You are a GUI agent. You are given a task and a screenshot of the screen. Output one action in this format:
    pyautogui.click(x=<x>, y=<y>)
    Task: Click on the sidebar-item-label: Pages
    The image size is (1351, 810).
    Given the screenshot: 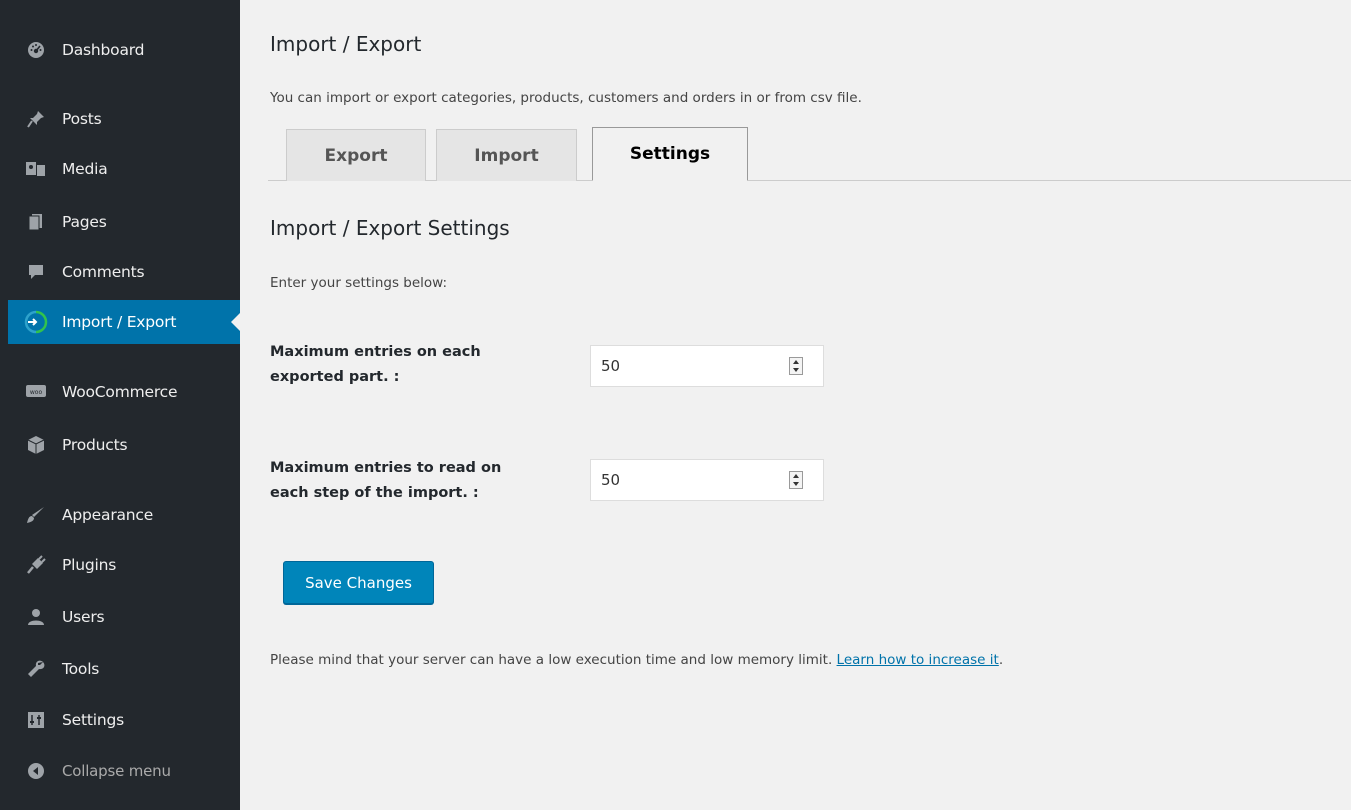 What is the action you would take?
    pyautogui.click(x=84, y=222)
    